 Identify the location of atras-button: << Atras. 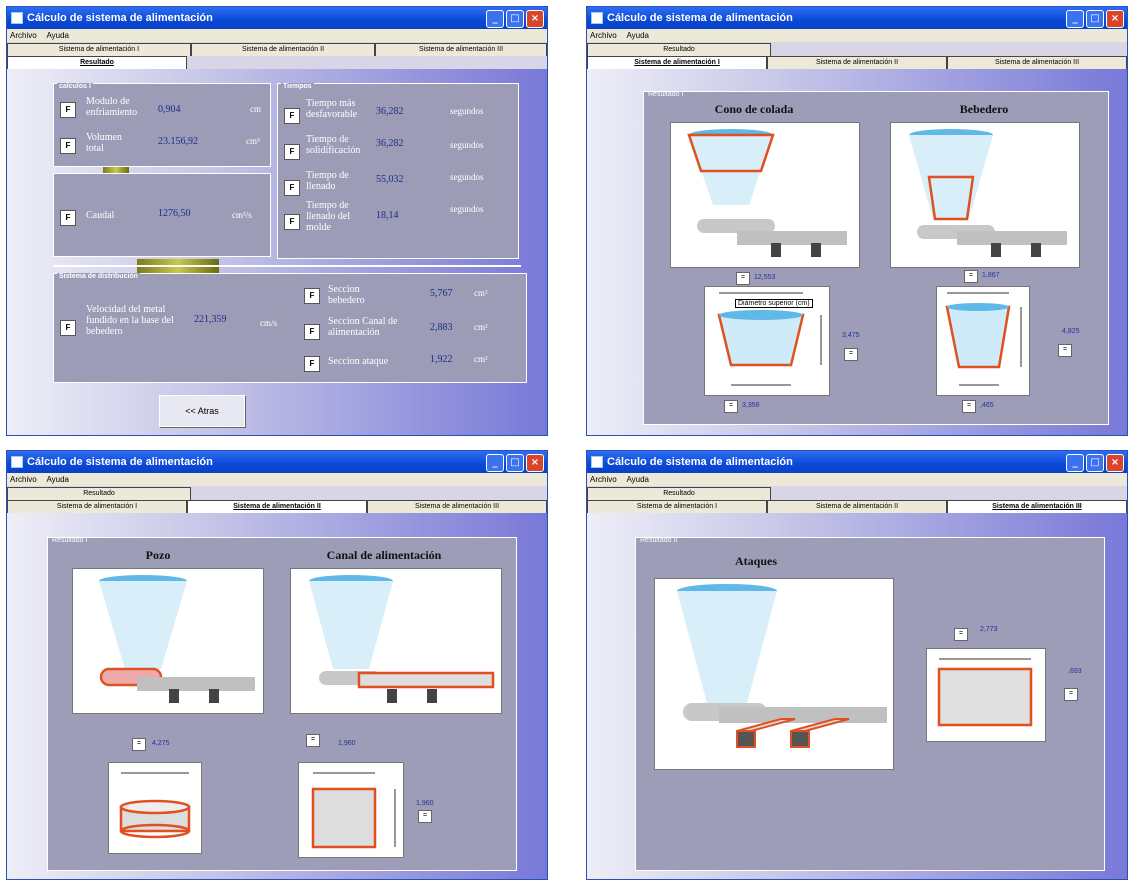
(202, 411).